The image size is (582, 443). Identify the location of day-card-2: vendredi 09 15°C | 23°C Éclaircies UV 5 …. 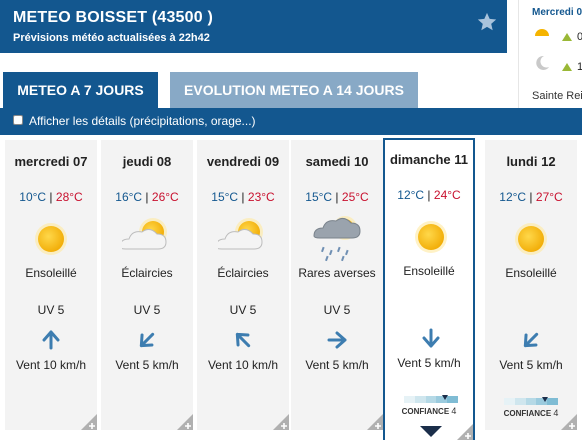
(243, 285).